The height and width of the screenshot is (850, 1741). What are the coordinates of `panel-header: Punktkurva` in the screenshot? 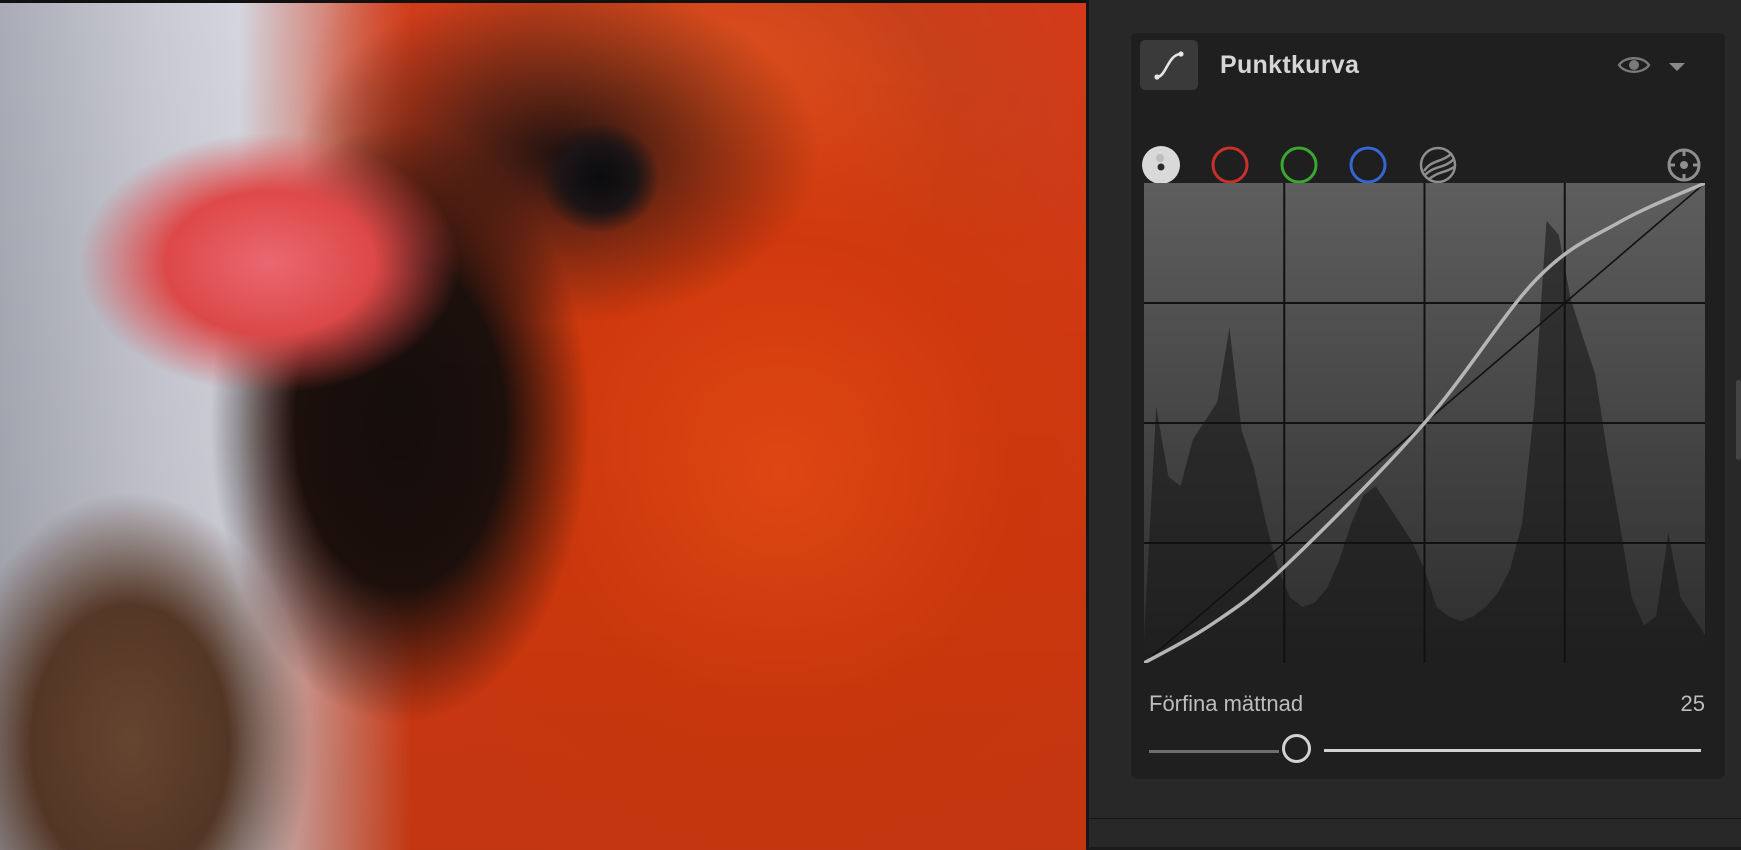 It's located at (1428, 66).